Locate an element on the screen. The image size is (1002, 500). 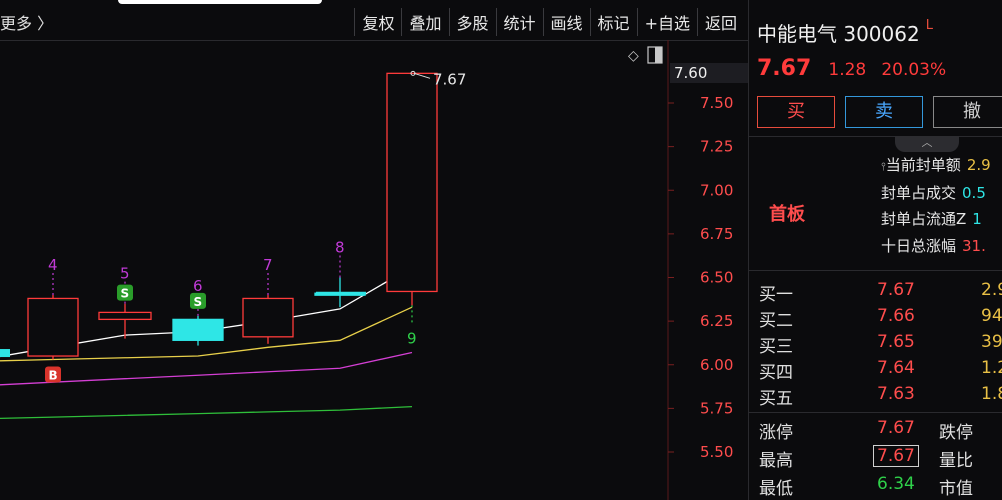
bid-row: 买三 7.65 39.4 is located at coordinates (880, 344).